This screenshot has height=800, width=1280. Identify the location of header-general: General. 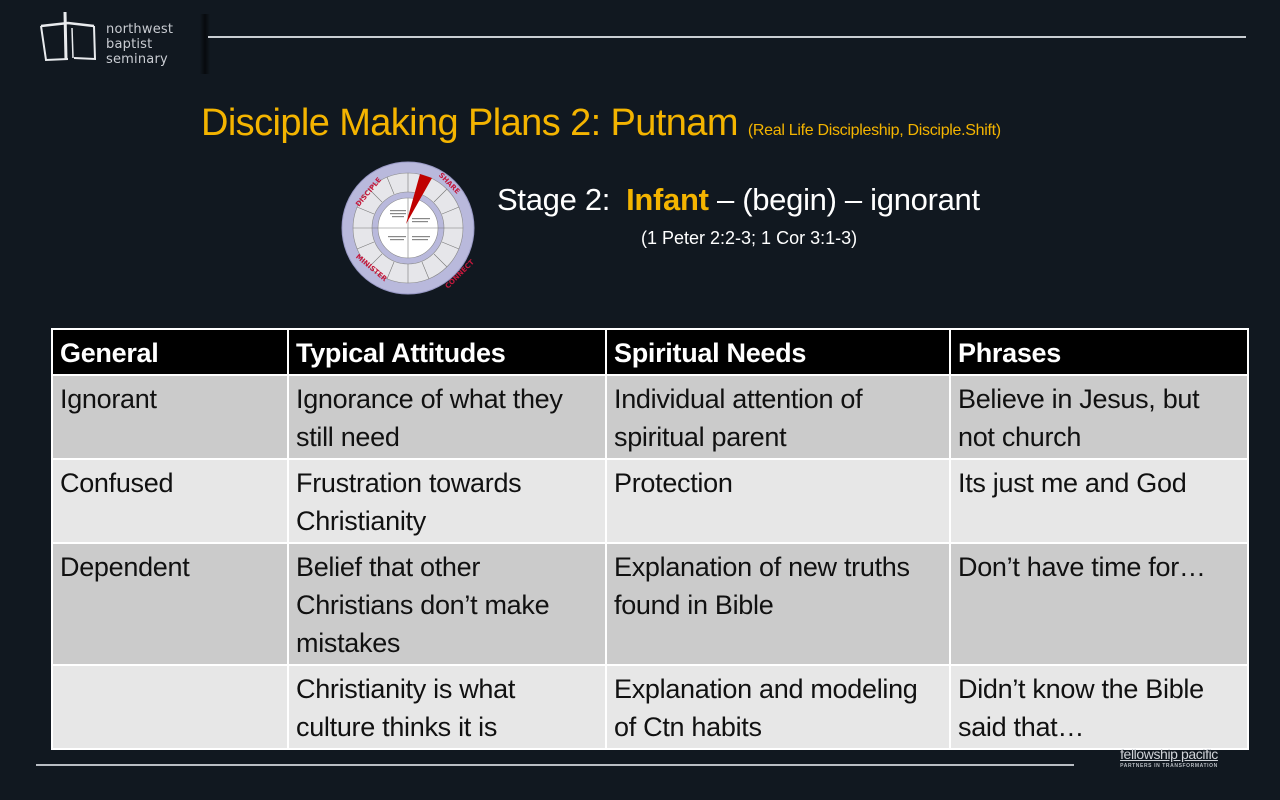
(170, 352).